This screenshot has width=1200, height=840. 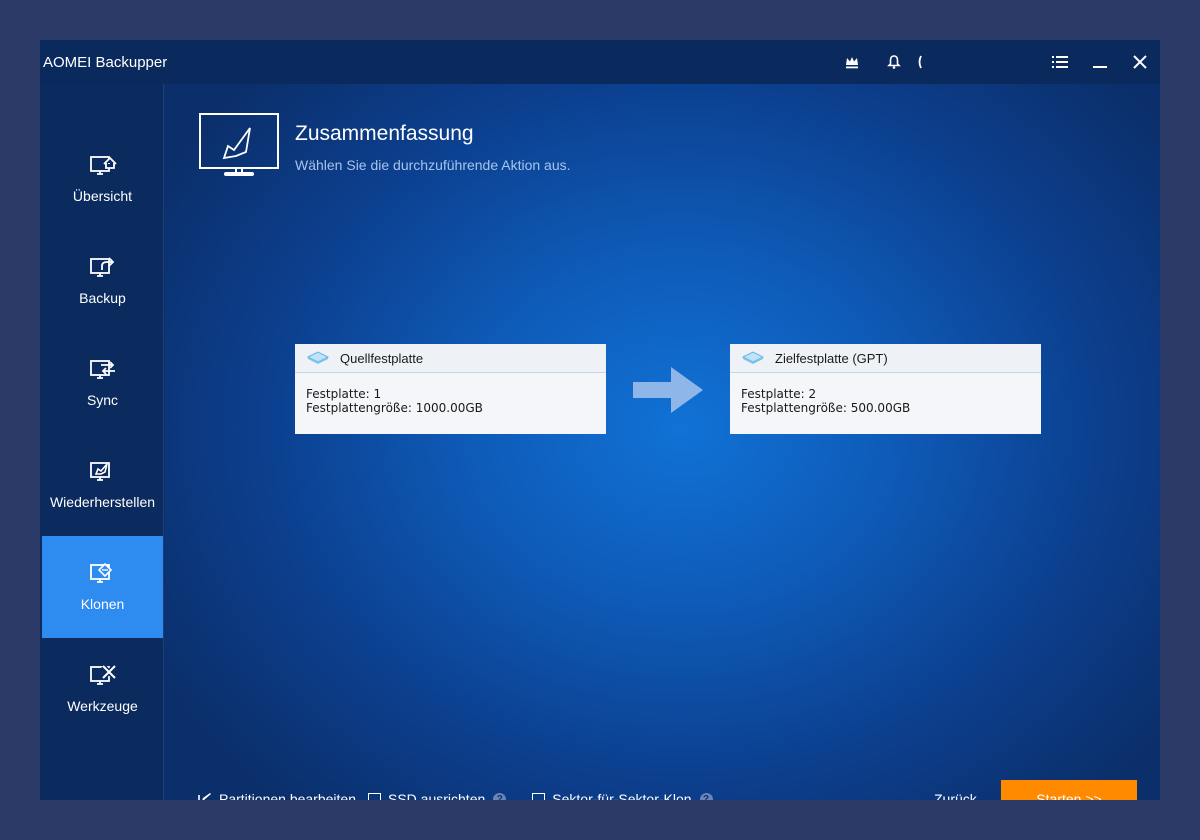 What do you see at coordinates (101, 267) in the screenshot?
I see `backup-monitor-icon` at bounding box center [101, 267].